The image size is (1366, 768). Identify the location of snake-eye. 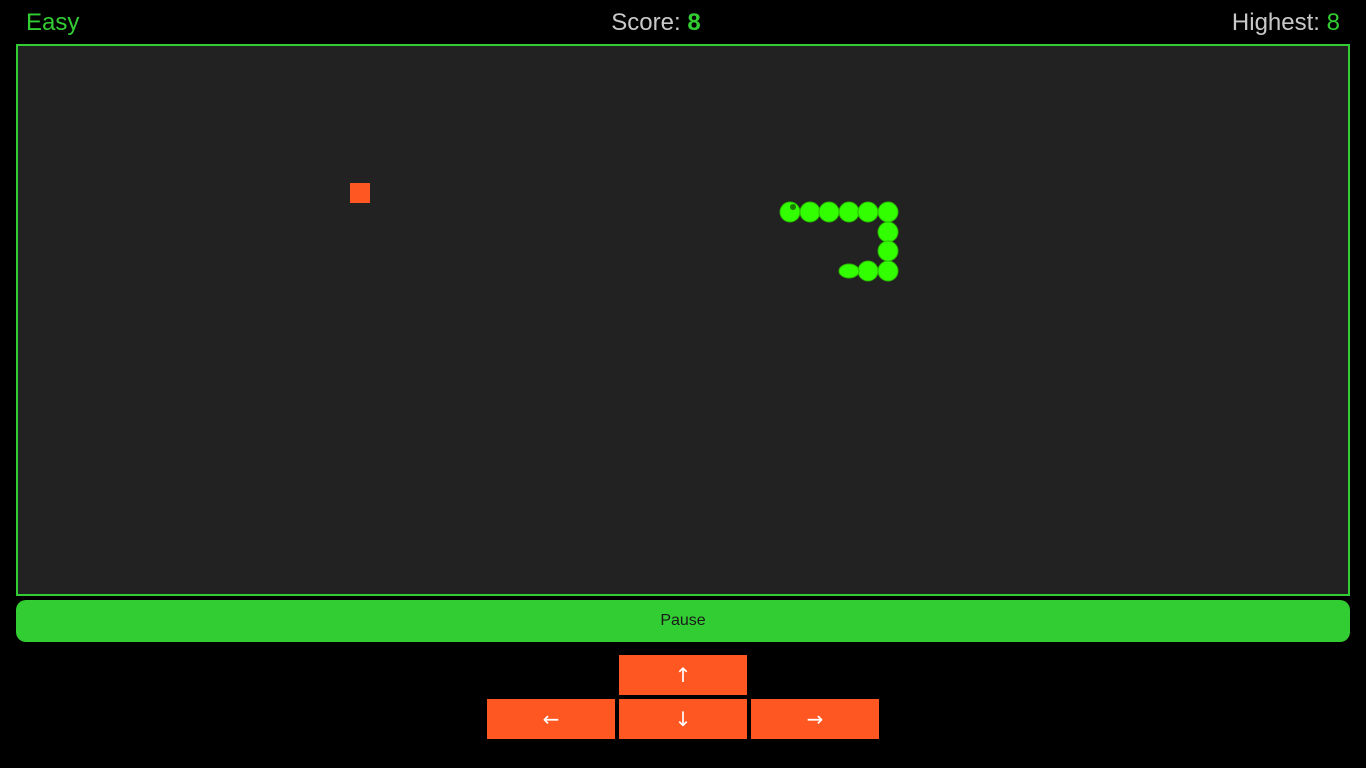
(793, 207).